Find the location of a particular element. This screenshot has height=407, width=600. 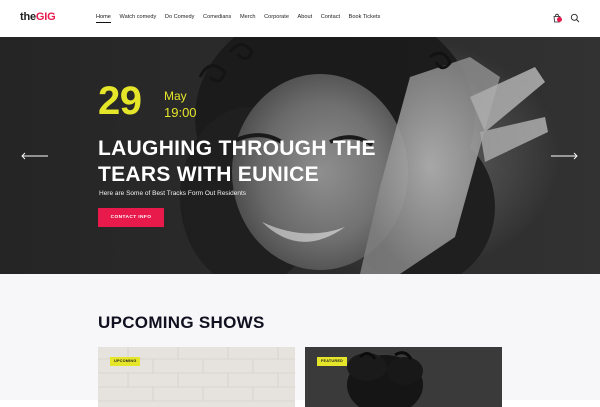

event-month: May is located at coordinates (175, 96).